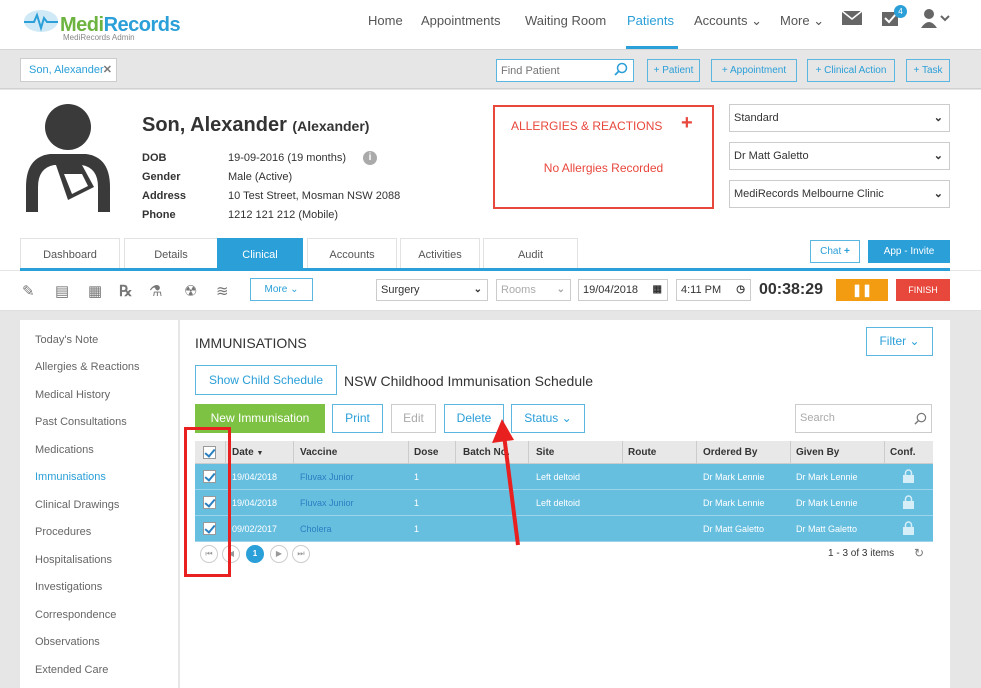  Describe the element at coordinates (222, 291) in the screenshot. I see `layers-icon: ≋` at that location.